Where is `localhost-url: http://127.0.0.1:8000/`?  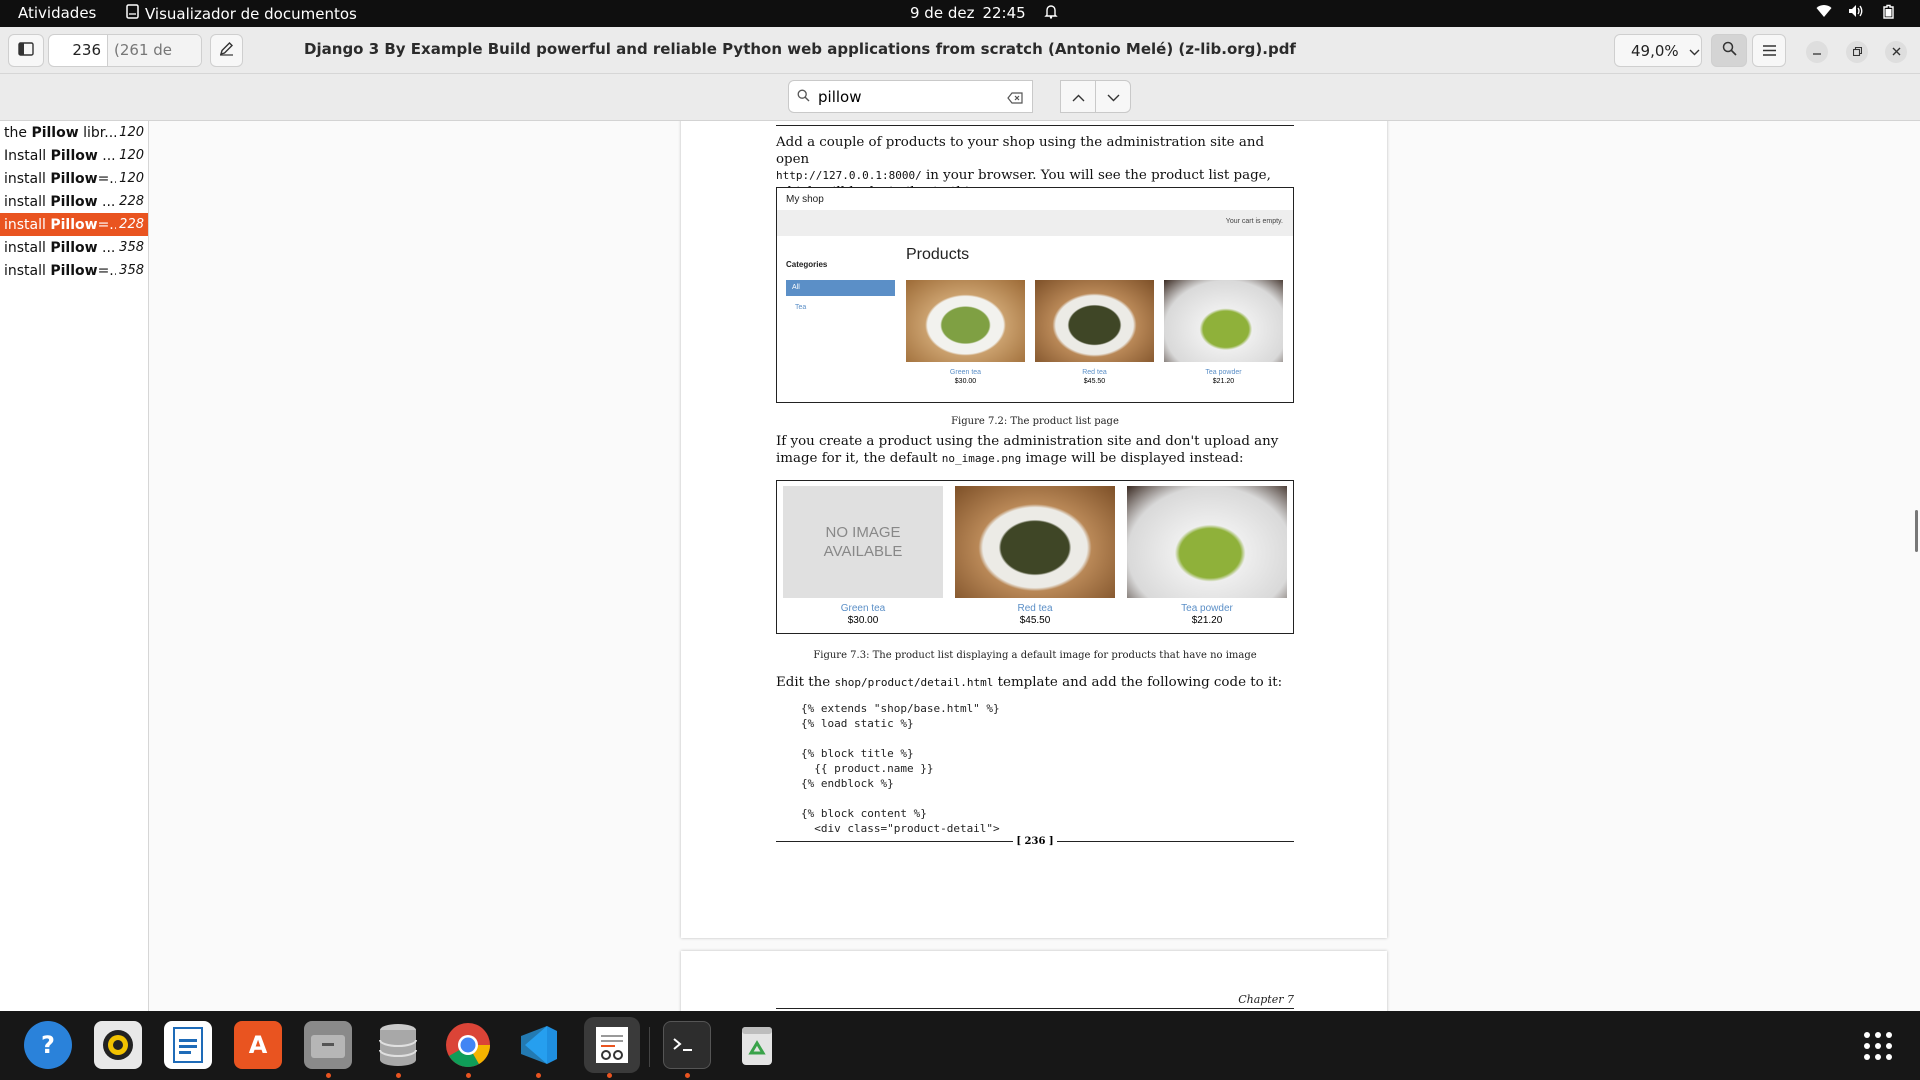 localhost-url: http://127.0.0.1:8000/ is located at coordinates (849, 175).